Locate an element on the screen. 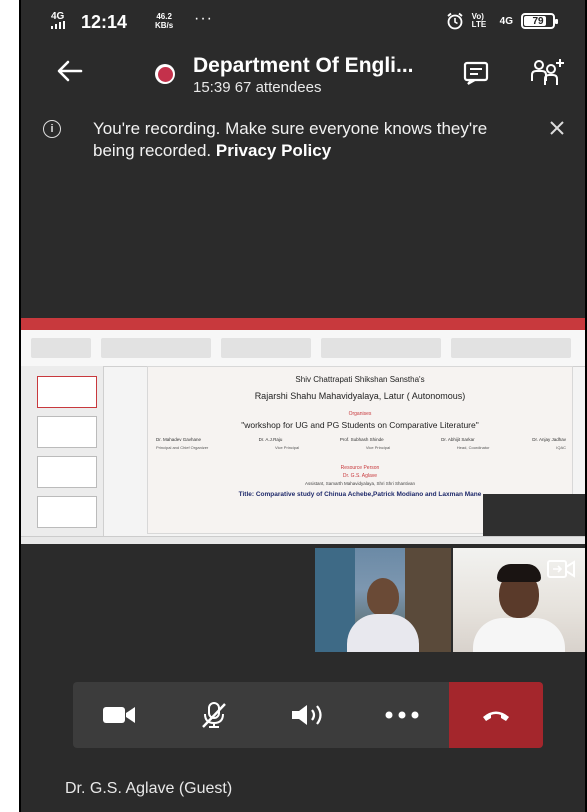 This screenshot has width=587, height=812. close-icon is located at coordinates (557, 128).